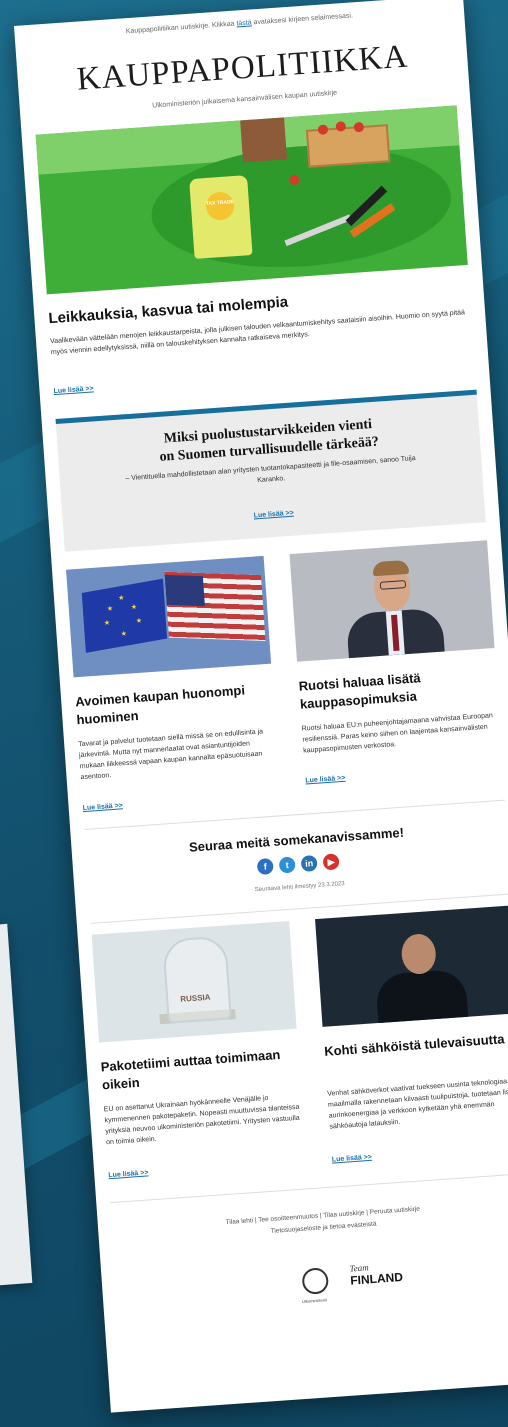 The height and width of the screenshot is (1427, 508). Describe the element at coordinates (422, 997) in the screenshot. I see `portrait-jacket` at that location.